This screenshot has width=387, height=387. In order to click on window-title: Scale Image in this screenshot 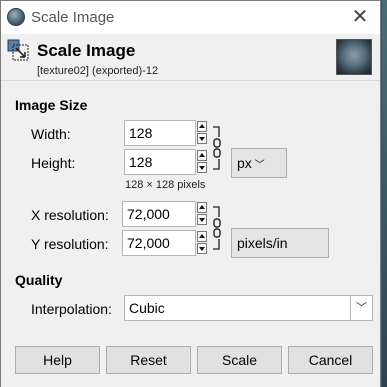, I will do `click(73, 17)`.